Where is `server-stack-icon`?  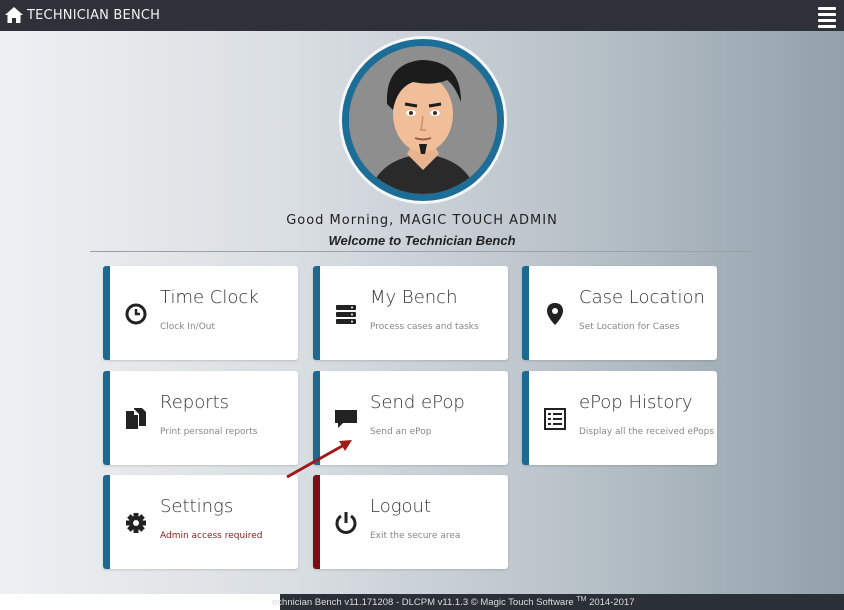
server-stack-icon is located at coordinates (346, 314).